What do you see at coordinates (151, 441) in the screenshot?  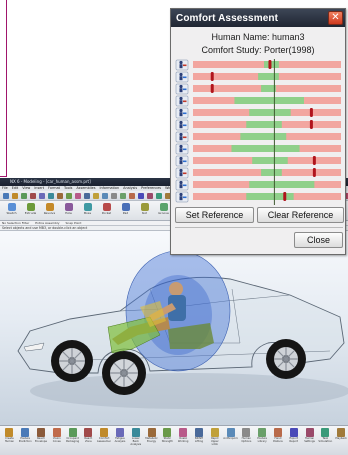 I see `human-tool-button: Metabolic Energy` at bounding box center [151, 441].